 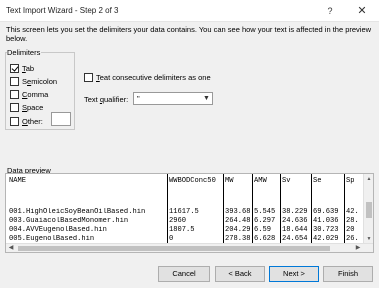 What do you see at coordinates (58, 230) in the screenshot?
I see `preview-cell: 004.AVVEugenolBased.hin` at bounding box center [58, 230].